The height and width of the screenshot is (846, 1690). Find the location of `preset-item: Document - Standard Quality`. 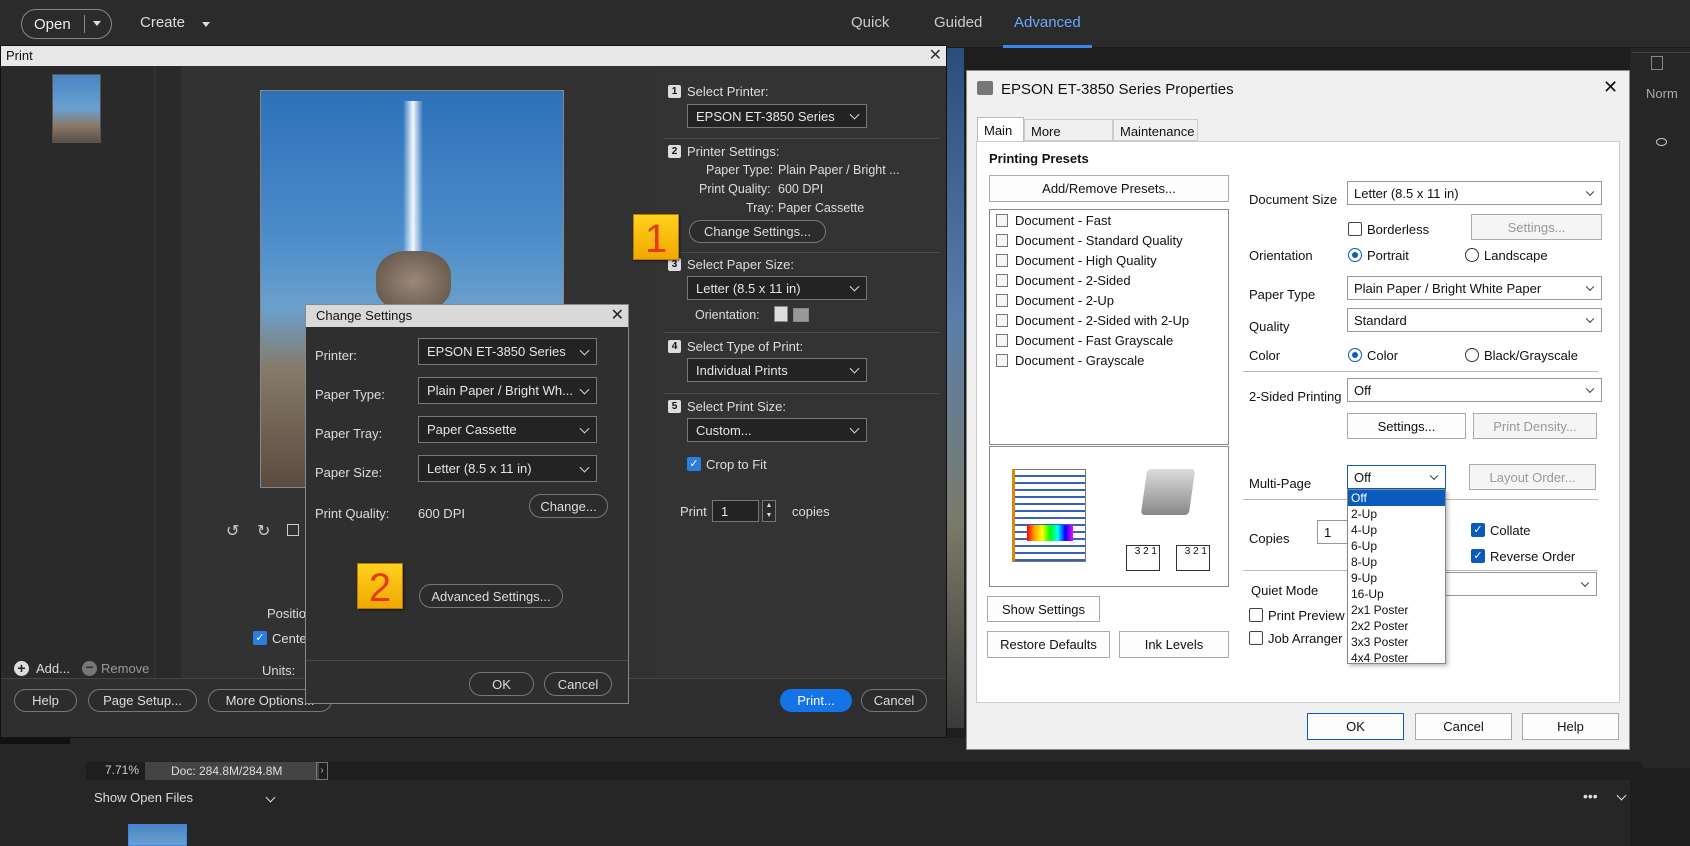

preset-item: Document - Standard Quality is located at coordinates (1089, 240).